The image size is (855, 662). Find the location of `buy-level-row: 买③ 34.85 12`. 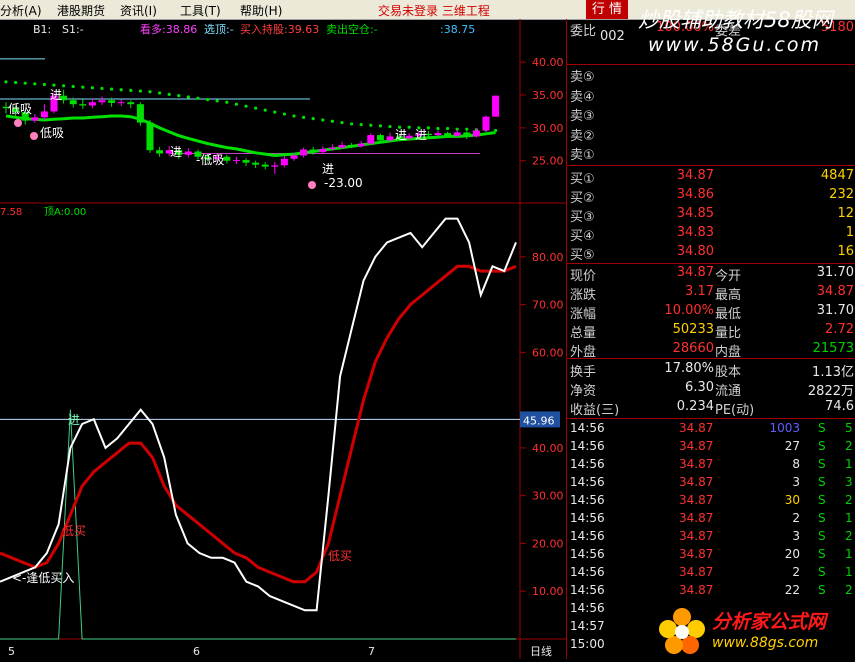

buy-level-row: 买③ 34.85 12 is located at coordinates (711, 215).